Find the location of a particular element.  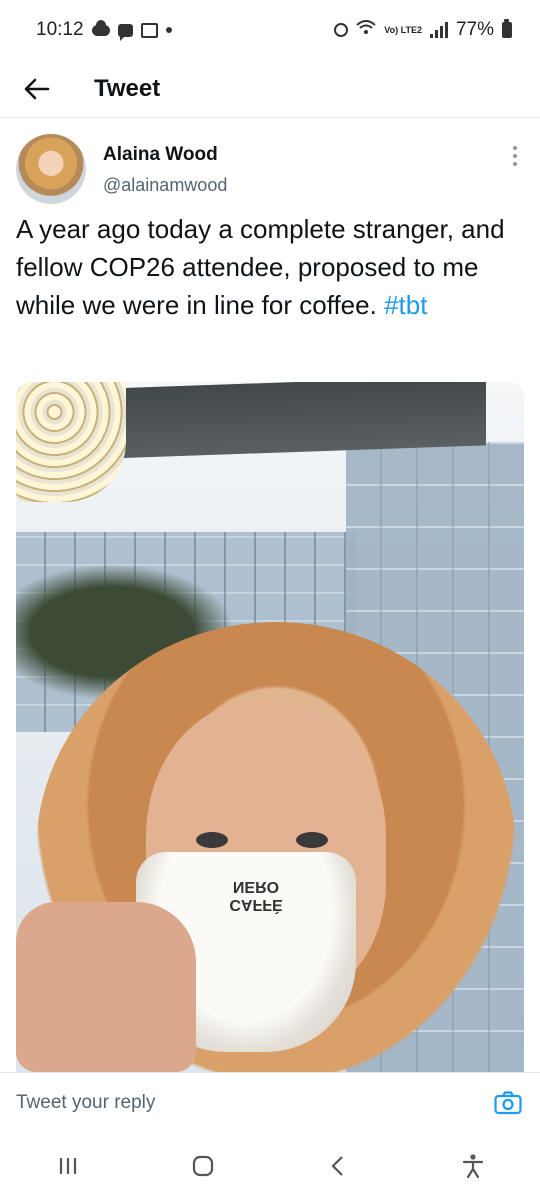

recents-icon is located at coordinates (68, 1166).